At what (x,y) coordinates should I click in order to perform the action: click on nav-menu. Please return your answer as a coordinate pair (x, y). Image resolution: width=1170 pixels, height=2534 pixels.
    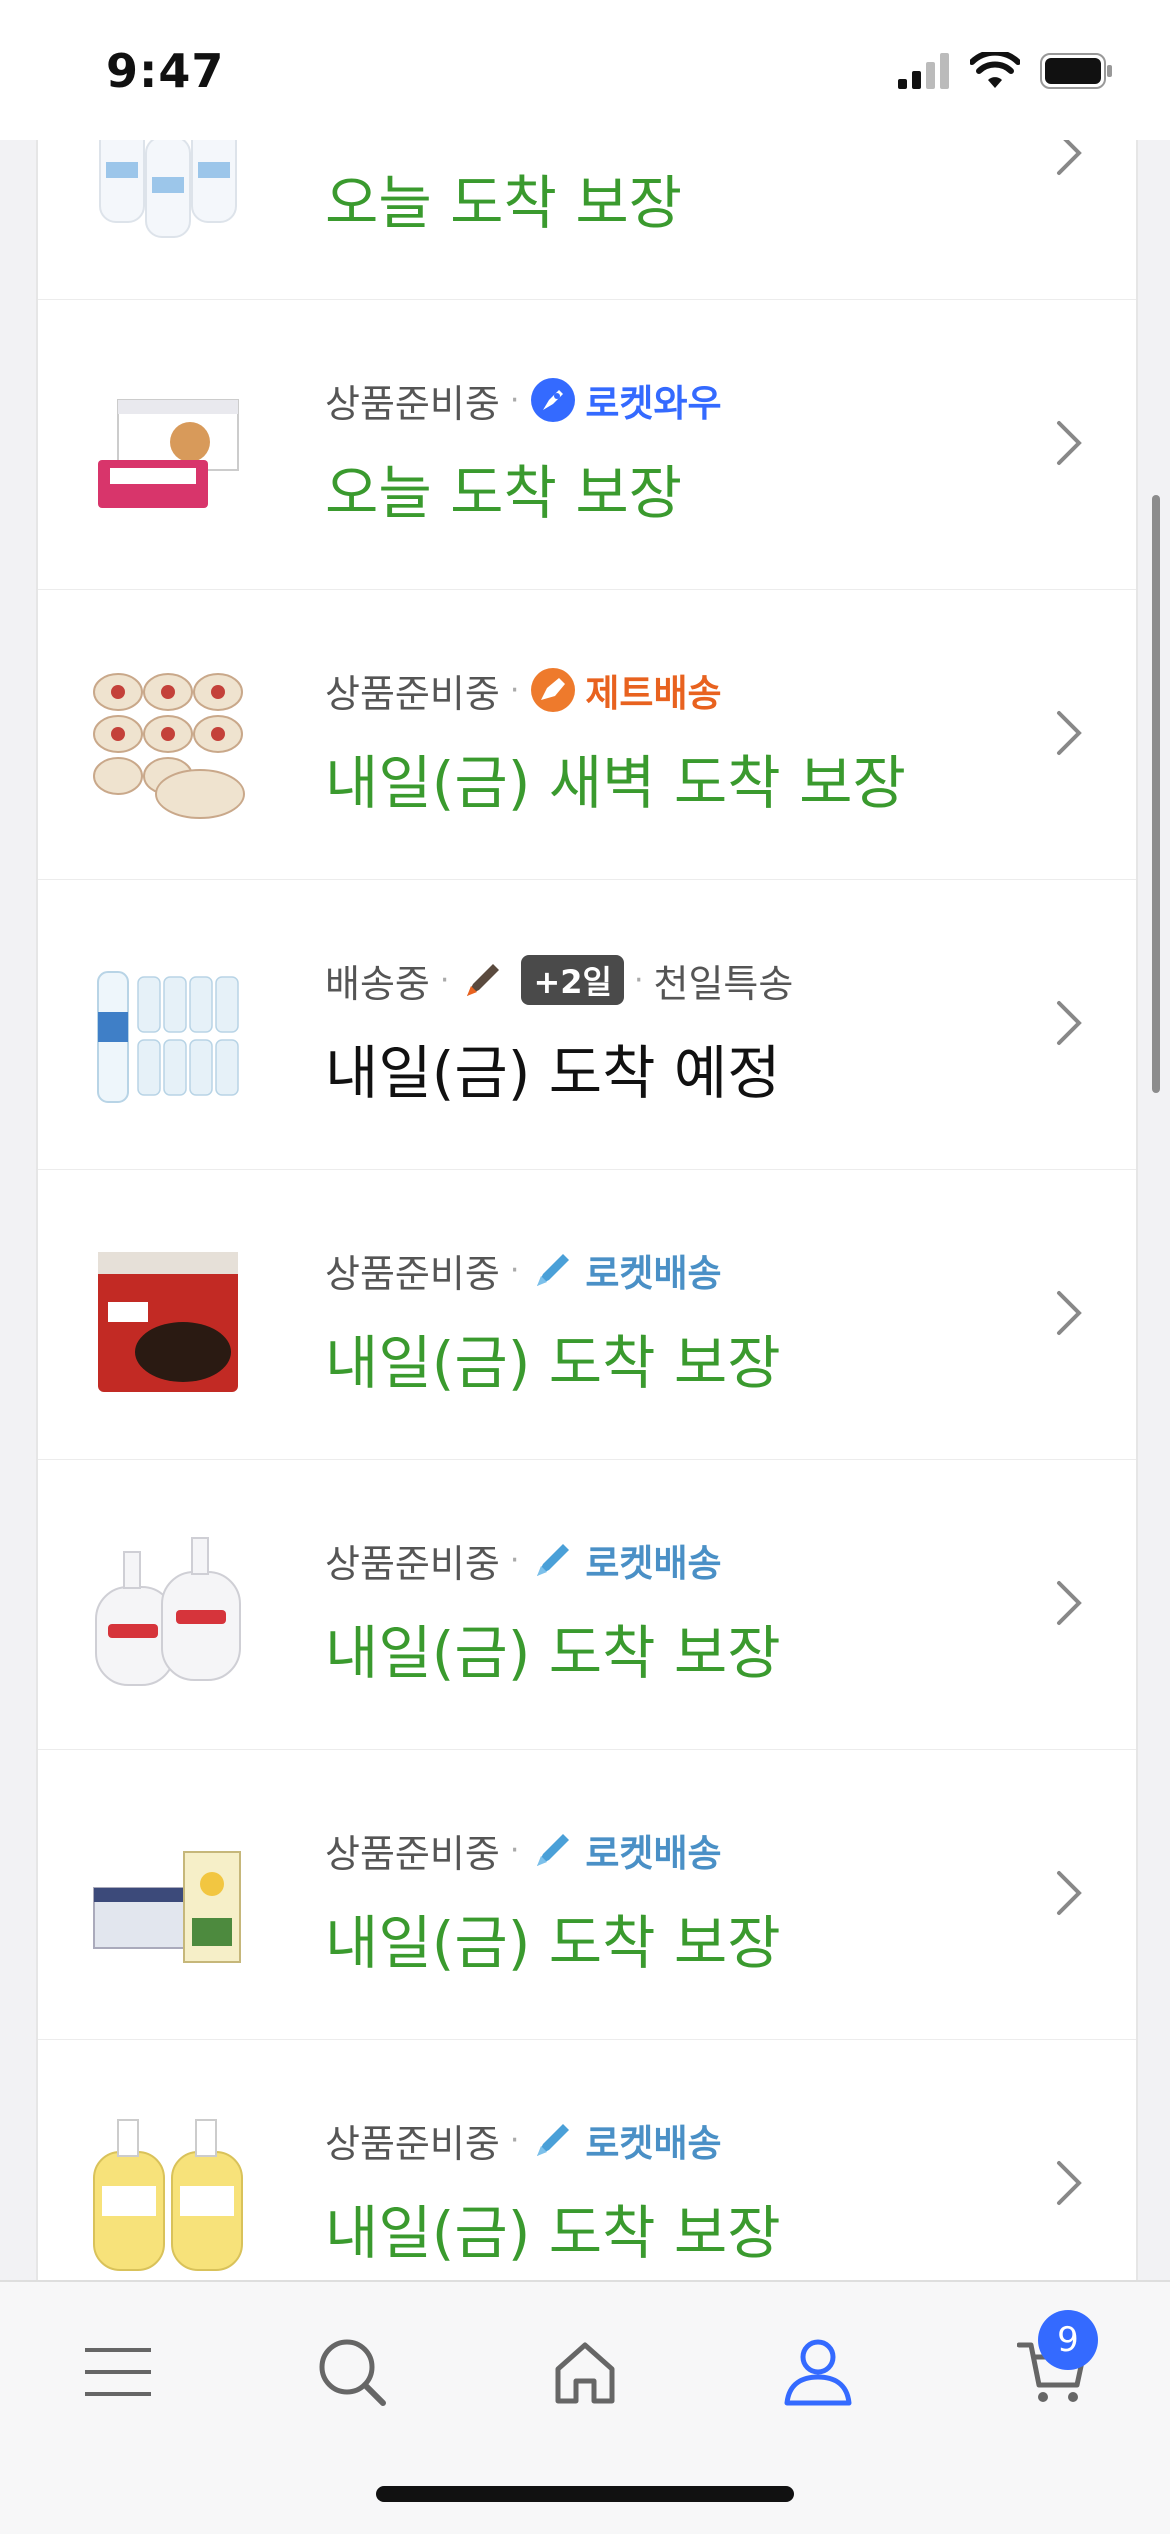
    Looking at the image, I should click on (118, 2372).